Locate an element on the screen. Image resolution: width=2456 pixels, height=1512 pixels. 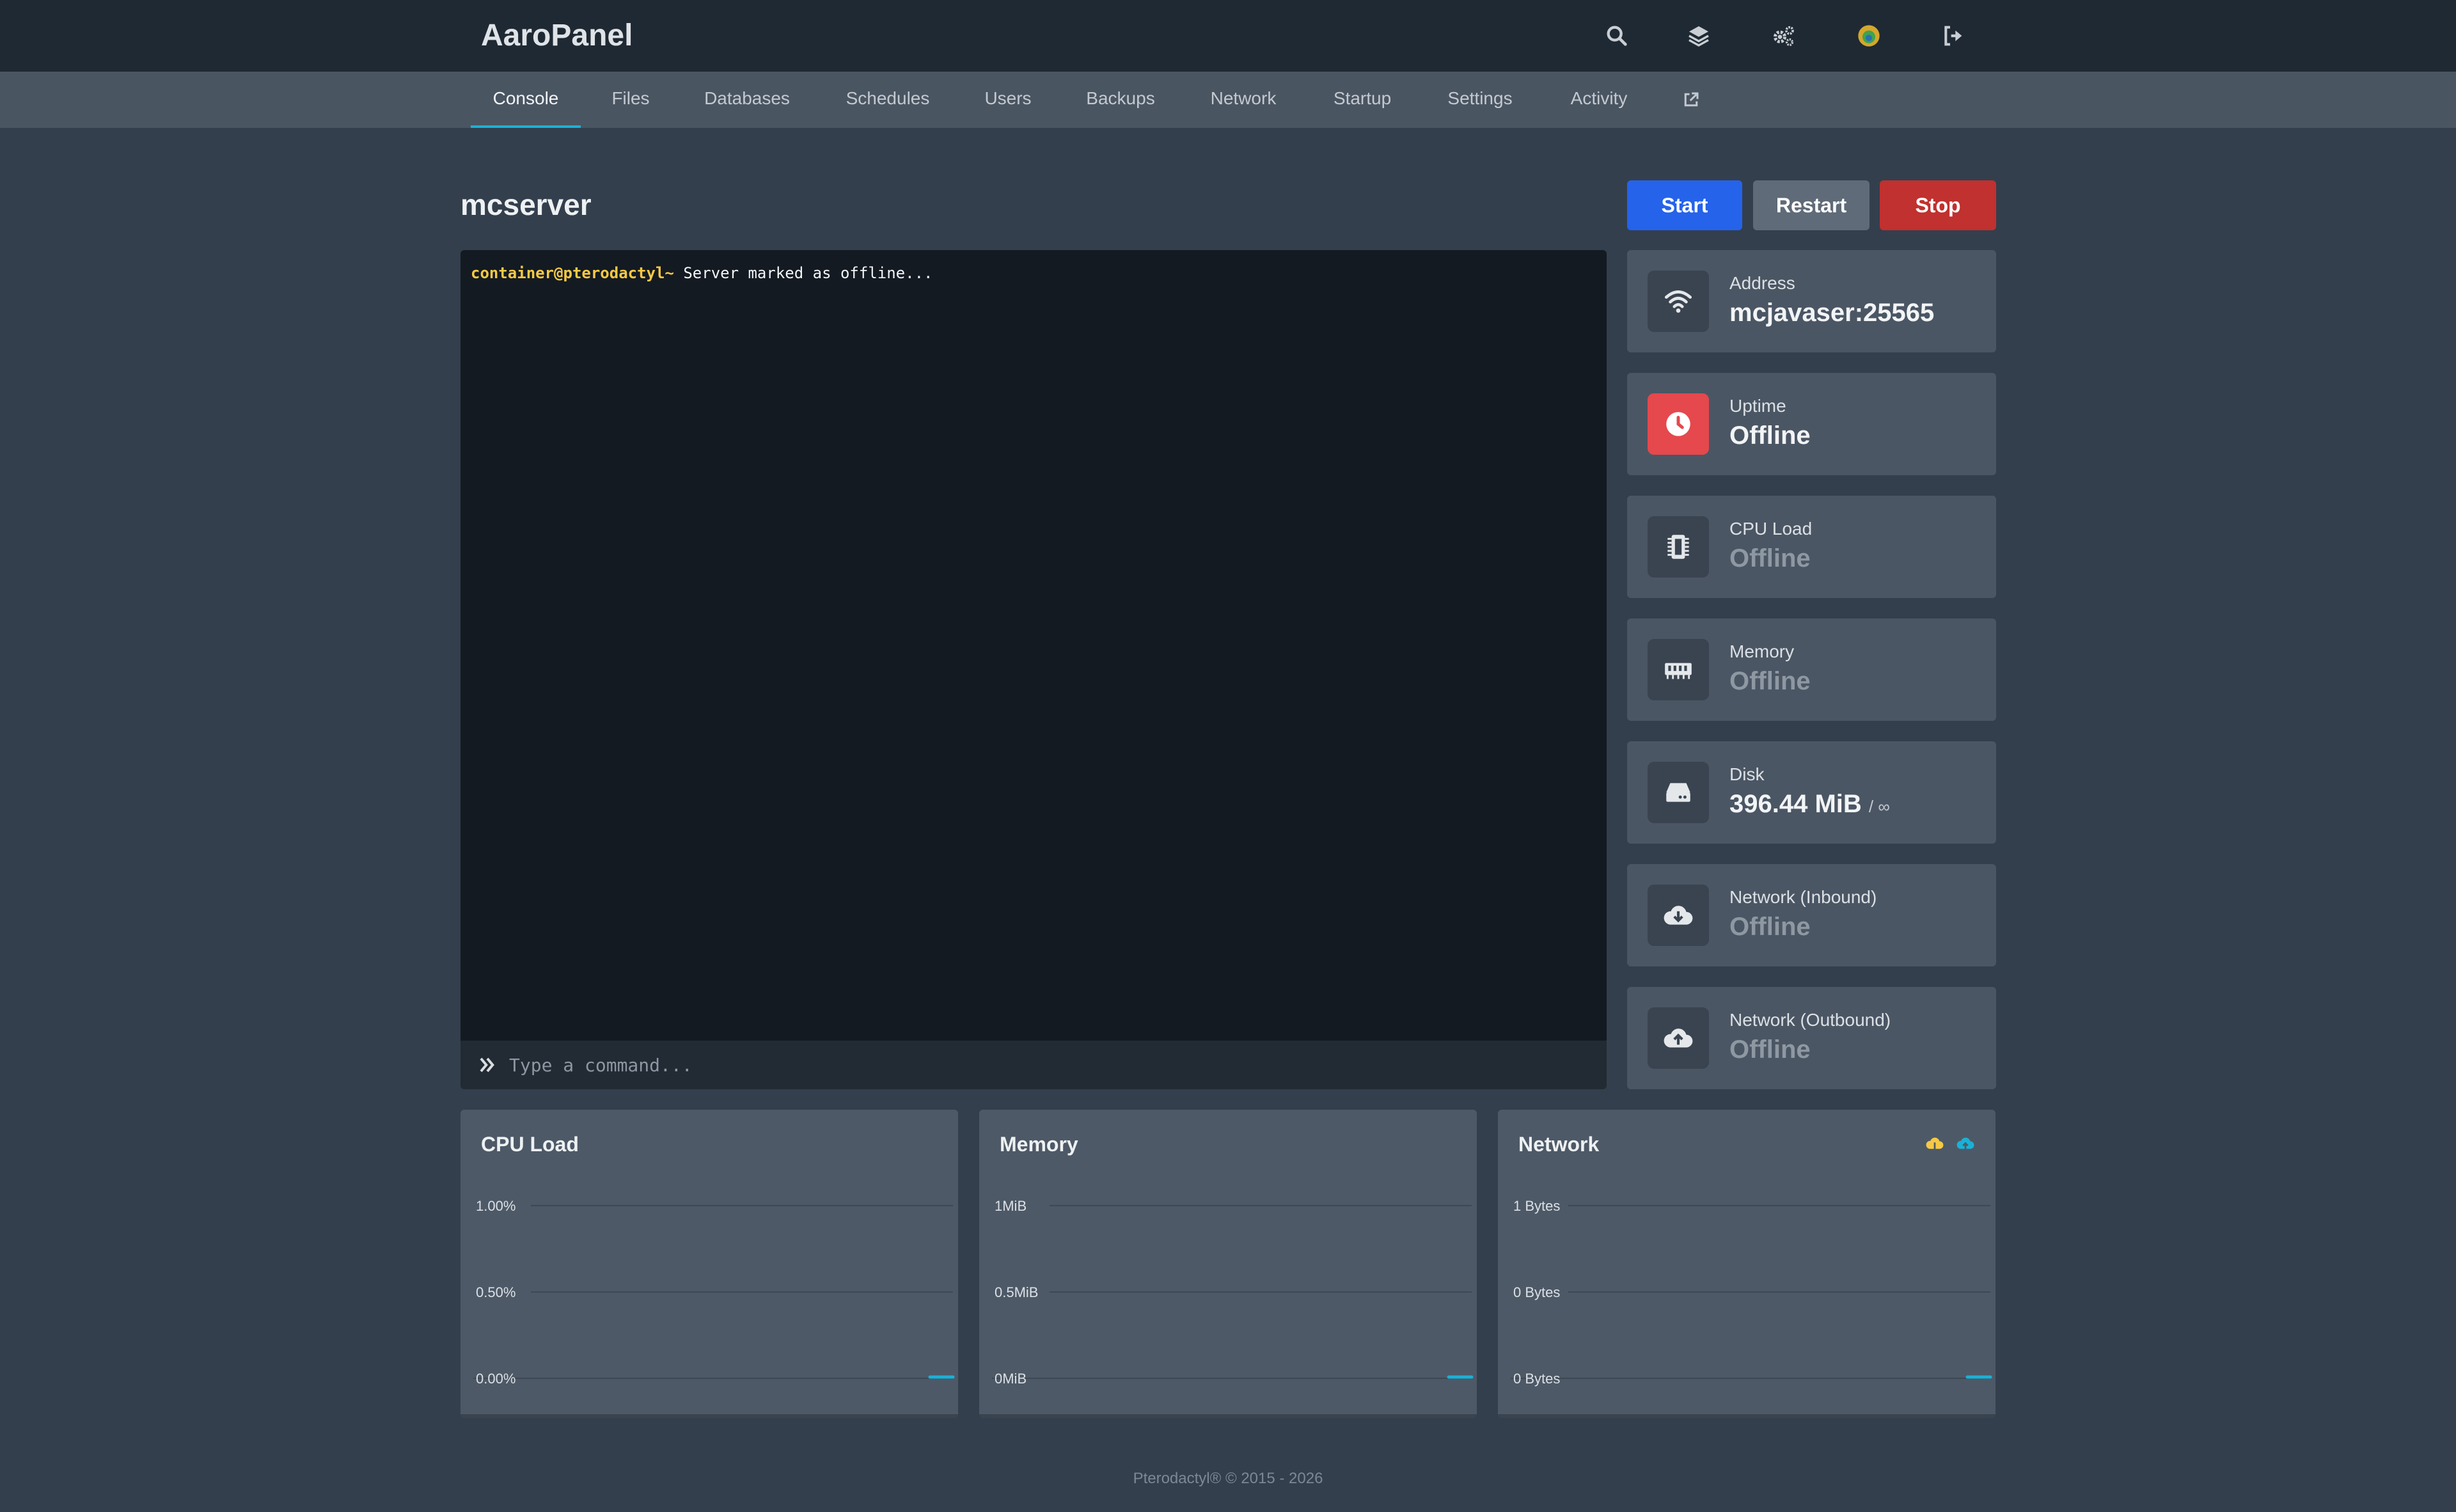
stat-value: 396.44 MiB / ∞ is located at coordinates (1809, 804).